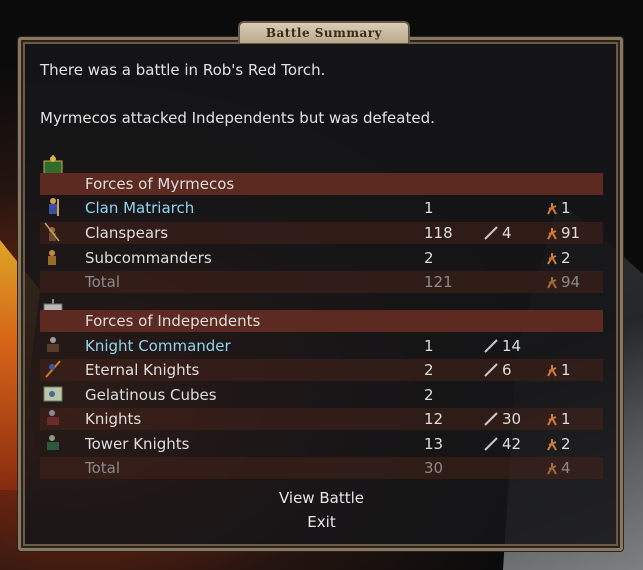 Image resolution: width=643 pixels, height=570 pixels. I want to click on total-count: 121, so click(438, 282).